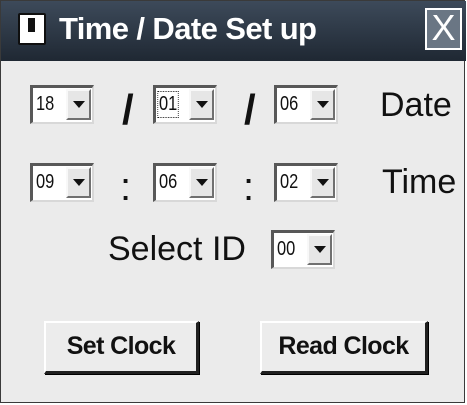 The height and width of the screenshot is (405, 467). Describe the element at coordinates (185, 104) in the screenshot. I see `month-select: 01` at that location.